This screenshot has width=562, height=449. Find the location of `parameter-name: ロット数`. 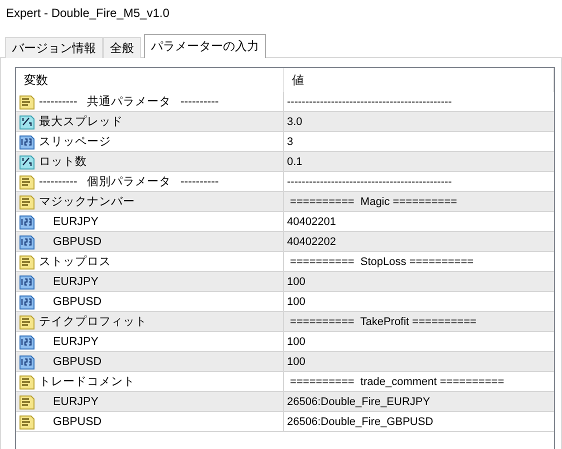

parameter-name: ロット数 is located at coordinates (63, 161).